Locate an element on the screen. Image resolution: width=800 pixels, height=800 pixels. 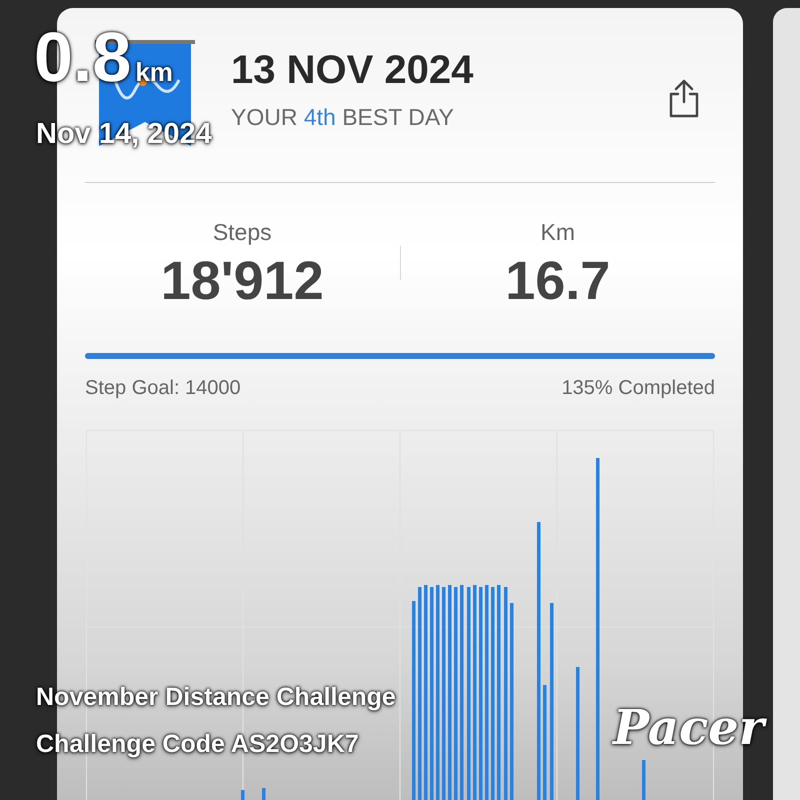
distance-value: 0.8 is located at coordinates (83, 57).